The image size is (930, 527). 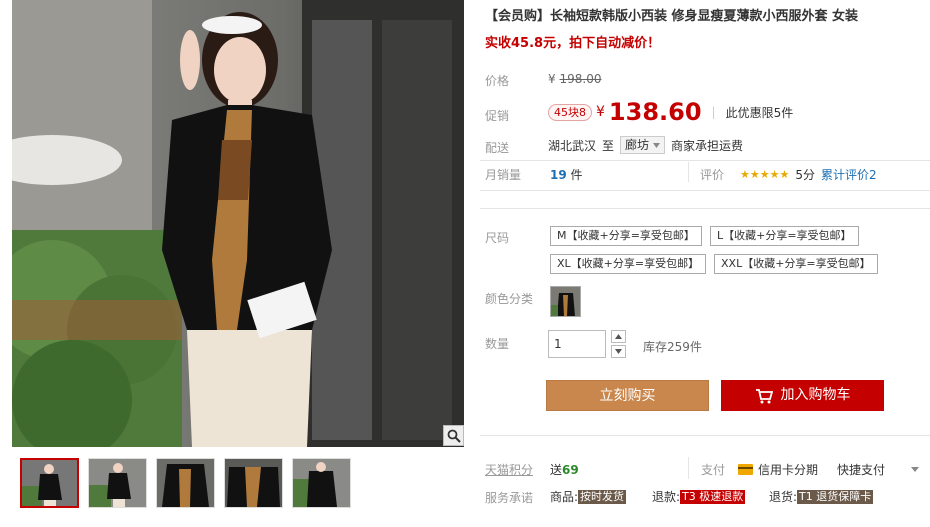 What do you see at coordinates (666, 497) in the screenshot?
I see `refund-label: 退款:` at bounding box center [666, 497].